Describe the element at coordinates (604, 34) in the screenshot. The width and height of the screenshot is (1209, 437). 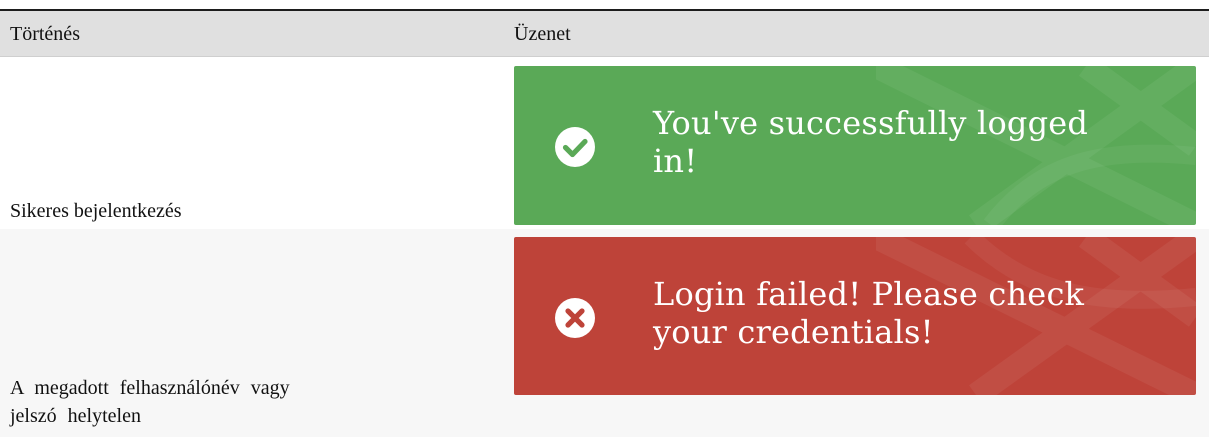
I see `table-header-row: Történés Üzenet` at that location.